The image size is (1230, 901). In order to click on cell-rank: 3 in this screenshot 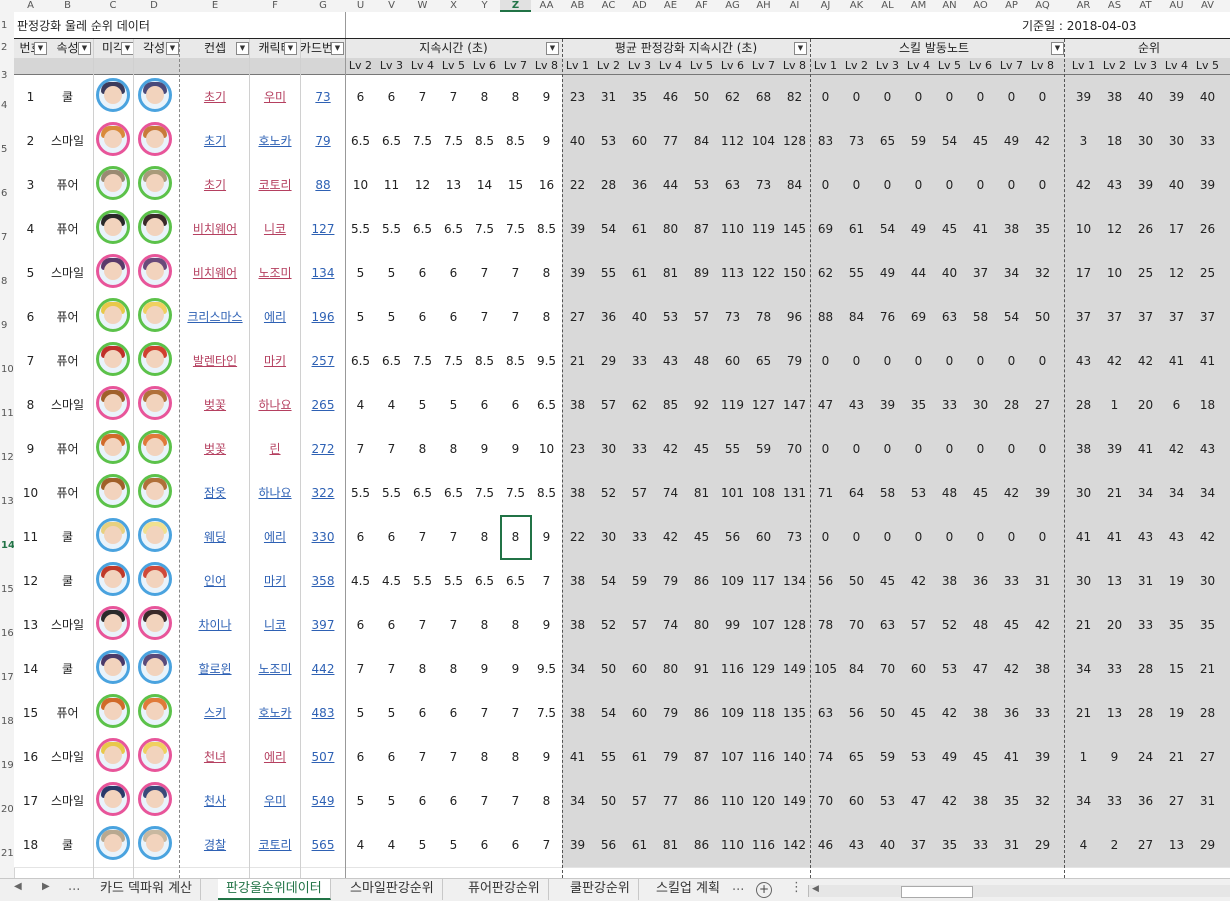, I will do `click(1083, 141)`.